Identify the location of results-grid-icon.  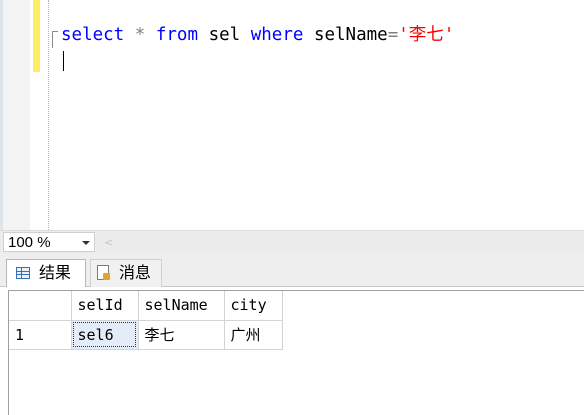
(23, 273).